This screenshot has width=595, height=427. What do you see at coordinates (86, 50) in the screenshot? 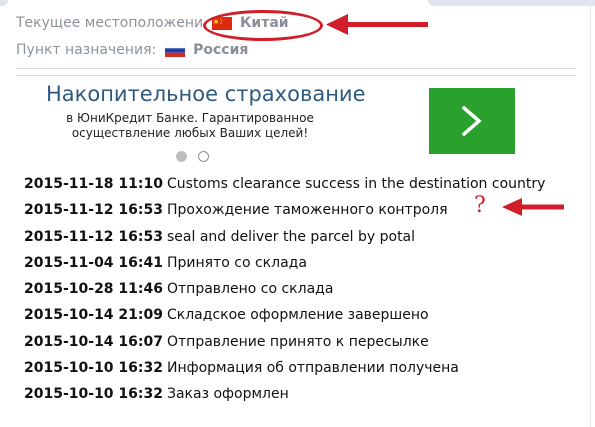
I see `destination-label: Пункт назначения:` at bounding box center [86, 50].